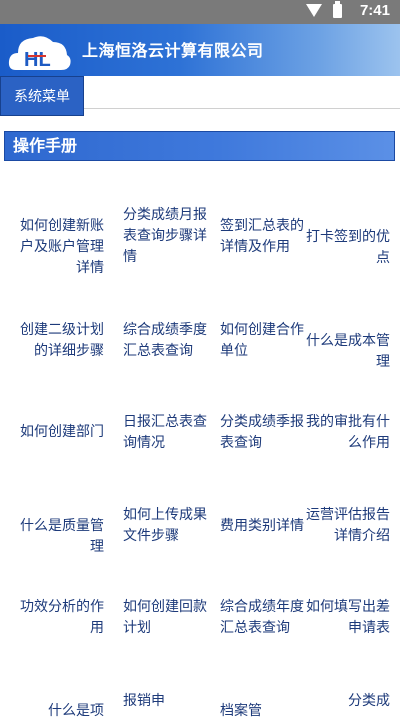  What do you see at coordinates (61, 341) in the screenshot?
I see `manual-item: 创建二级计划的详细步骤` at bounding box center [61, 341].